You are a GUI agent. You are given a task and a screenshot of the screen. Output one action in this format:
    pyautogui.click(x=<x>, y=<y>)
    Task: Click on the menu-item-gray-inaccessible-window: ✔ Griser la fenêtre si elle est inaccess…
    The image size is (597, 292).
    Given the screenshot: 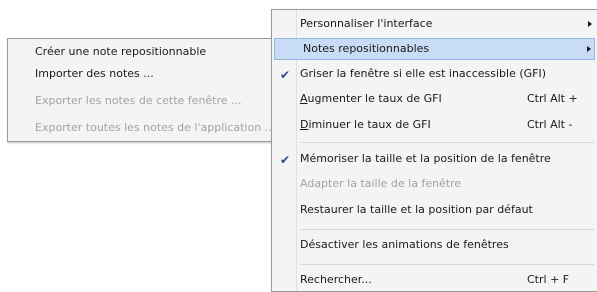 What is the action you would take?
    pyautogui.click(x=434, y=74)
    